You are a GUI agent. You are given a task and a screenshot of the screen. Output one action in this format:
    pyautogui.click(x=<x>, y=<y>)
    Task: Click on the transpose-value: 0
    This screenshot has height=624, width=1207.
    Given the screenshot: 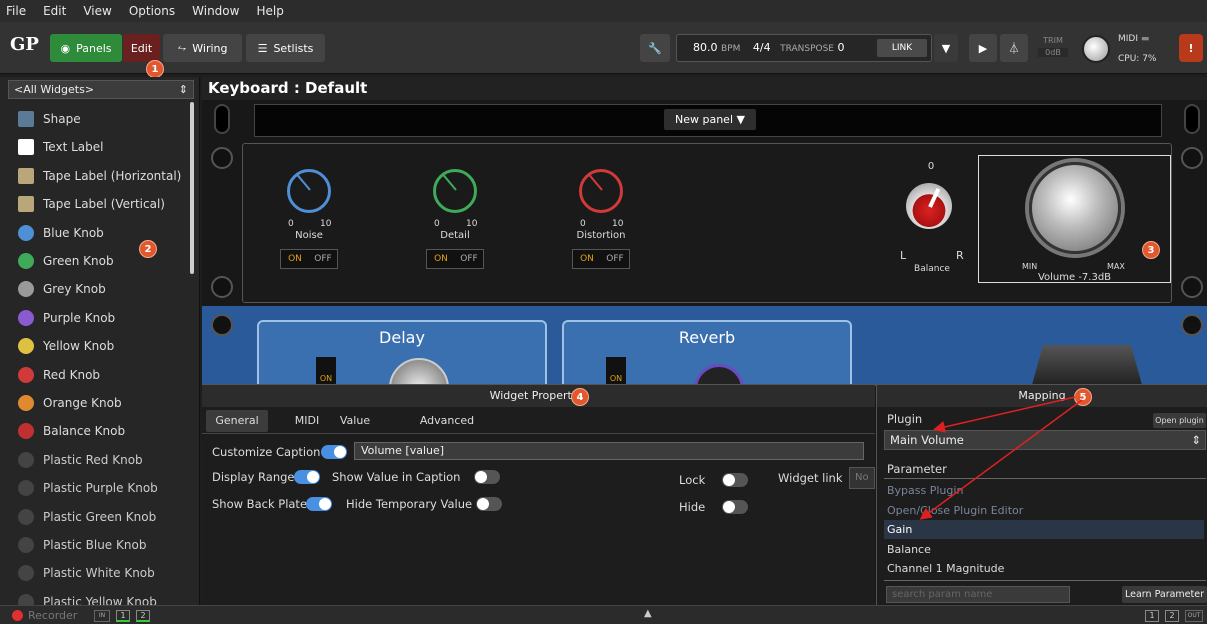 What is the action you would take?
    pyautogui.click(x=840, y=47)
    